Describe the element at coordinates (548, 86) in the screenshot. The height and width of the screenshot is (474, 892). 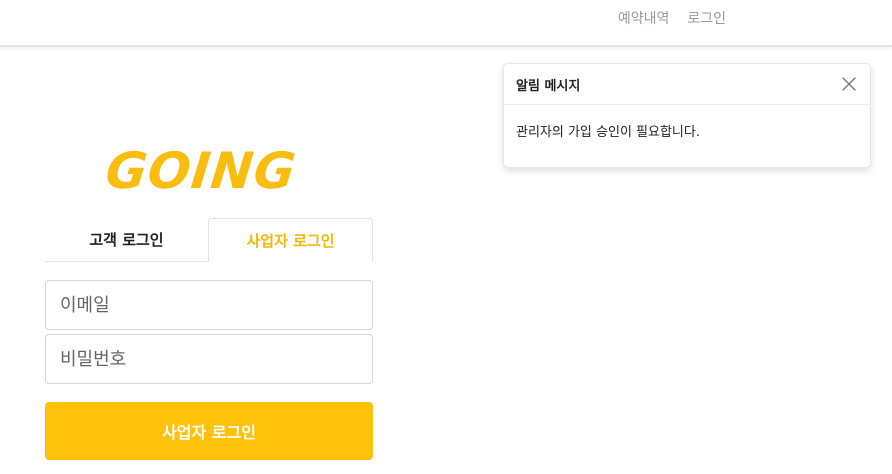
I see `toast-title: 알림 메시지` at that location.